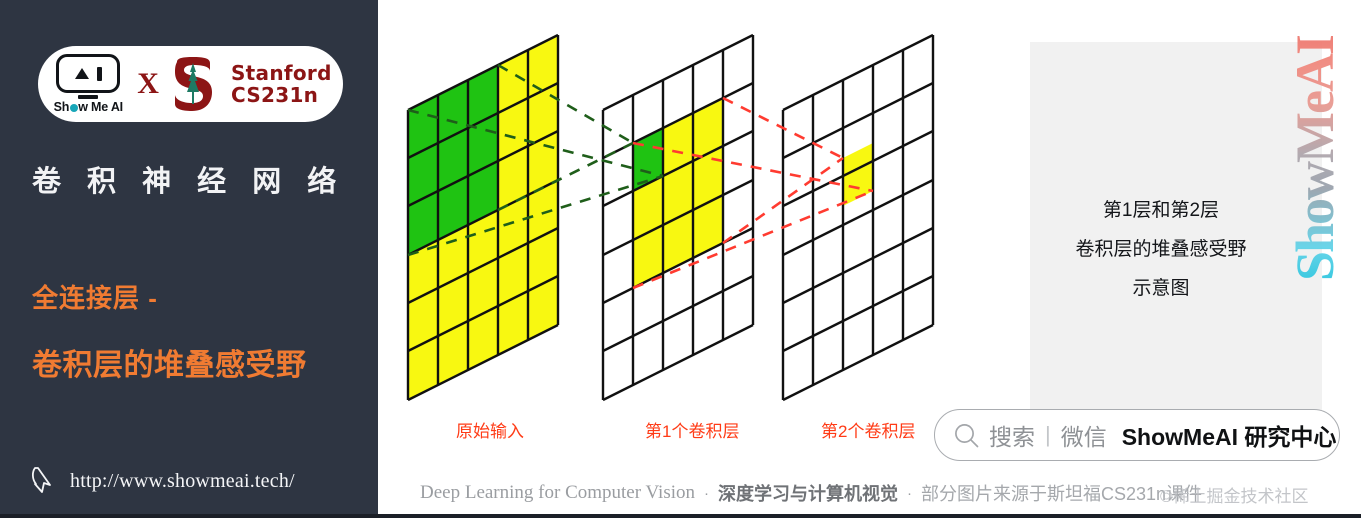  I want to click on footer-english: Deep Learning for Computer Vision, so click(557, 492).